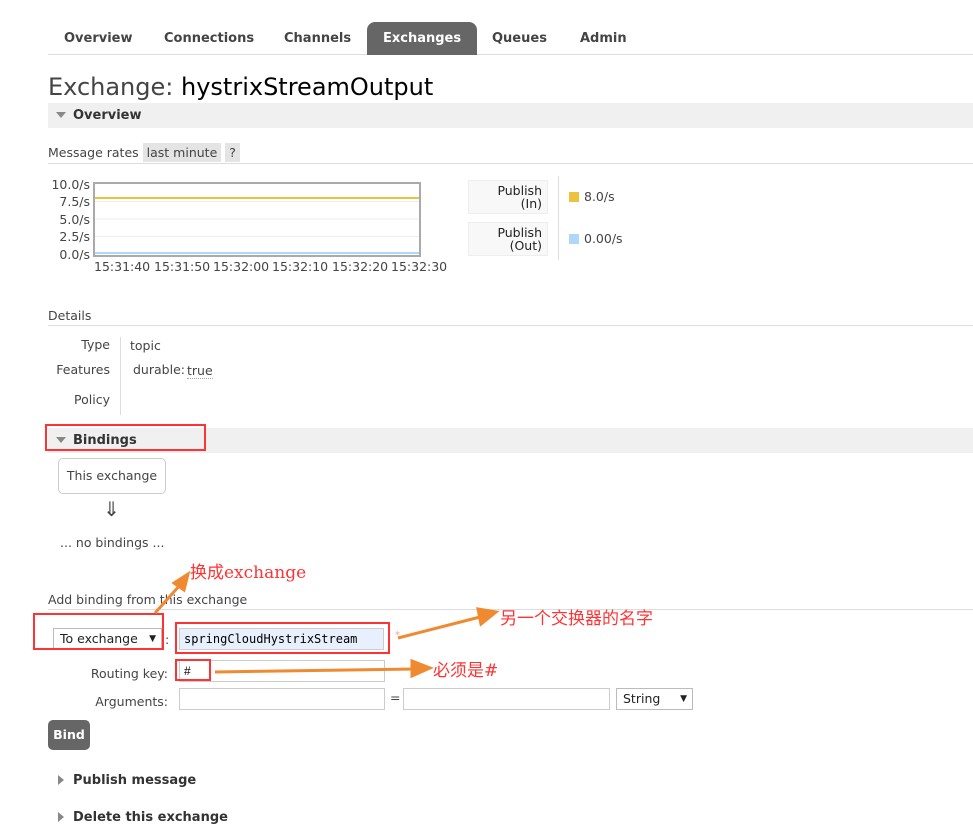  What do you see at coordinates (466, 671) in the screenshot?
I see `annotation-text: 必须是#` at bounding box center [466, 671].